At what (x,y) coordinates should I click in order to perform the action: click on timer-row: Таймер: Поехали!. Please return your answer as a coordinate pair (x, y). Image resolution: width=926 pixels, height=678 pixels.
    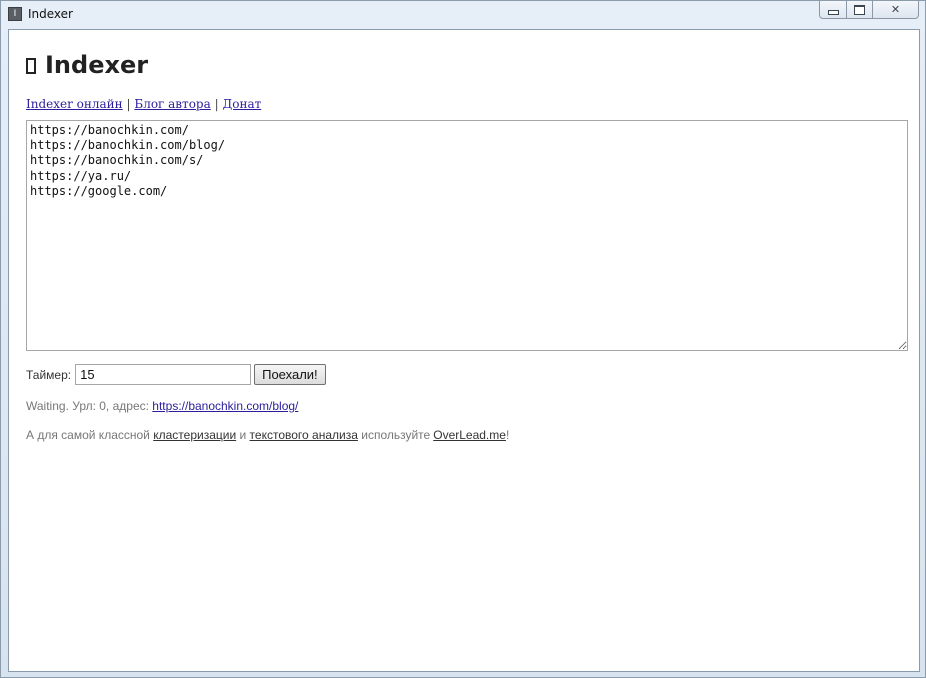
    Looking at the image, I should click on (176, 374).